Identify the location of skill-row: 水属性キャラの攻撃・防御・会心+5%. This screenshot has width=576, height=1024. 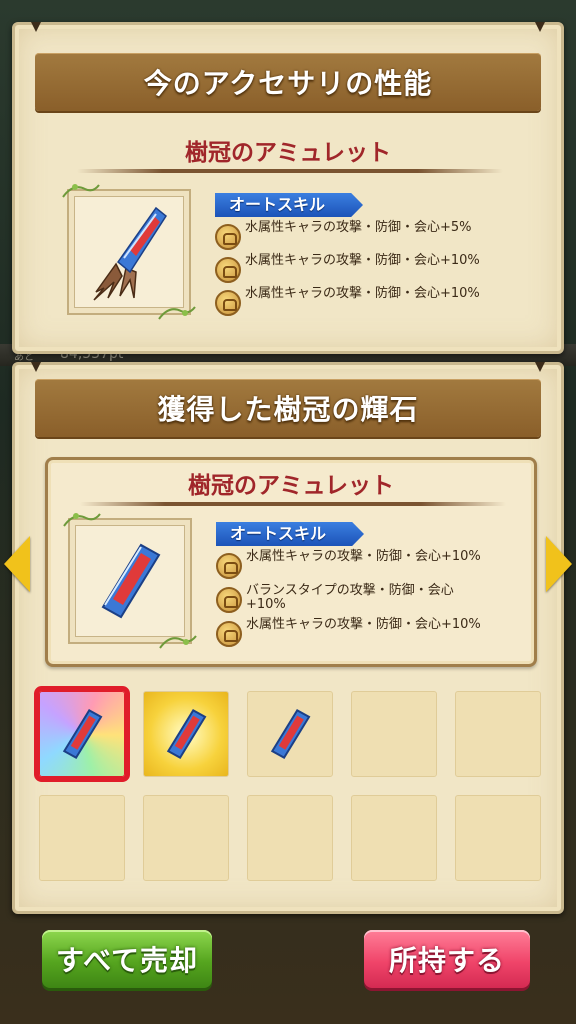
(355, 237).